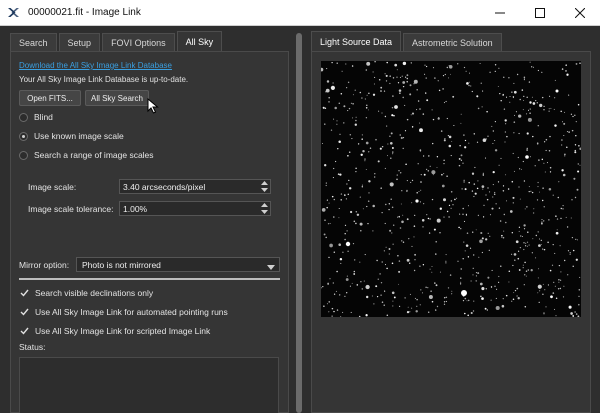 Image resolution: width=600 pixels, height=413 pixels. Describe the element at coordinates (452, 42) in the screenshot. I see `tab-astrometric-solution: Astrometric Solution` at that location.